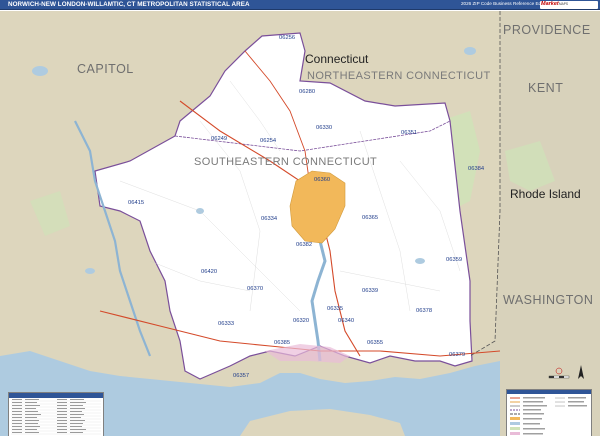 The image size is (600, 436). What do you see at coordinates (282, 343) in the screenshot?
I see `zip-label: 06385` at bounding box center [282, 343].